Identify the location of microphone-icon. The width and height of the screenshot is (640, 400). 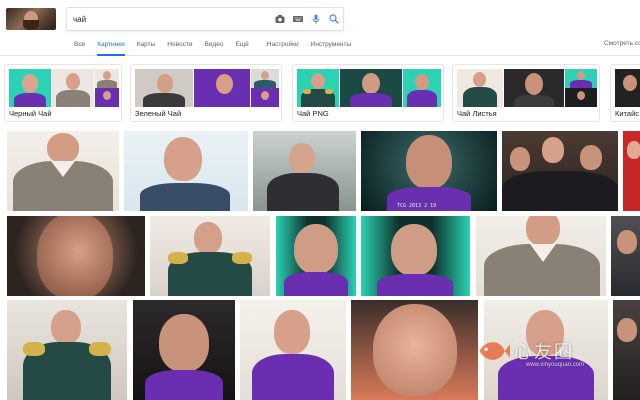
(316, 19).